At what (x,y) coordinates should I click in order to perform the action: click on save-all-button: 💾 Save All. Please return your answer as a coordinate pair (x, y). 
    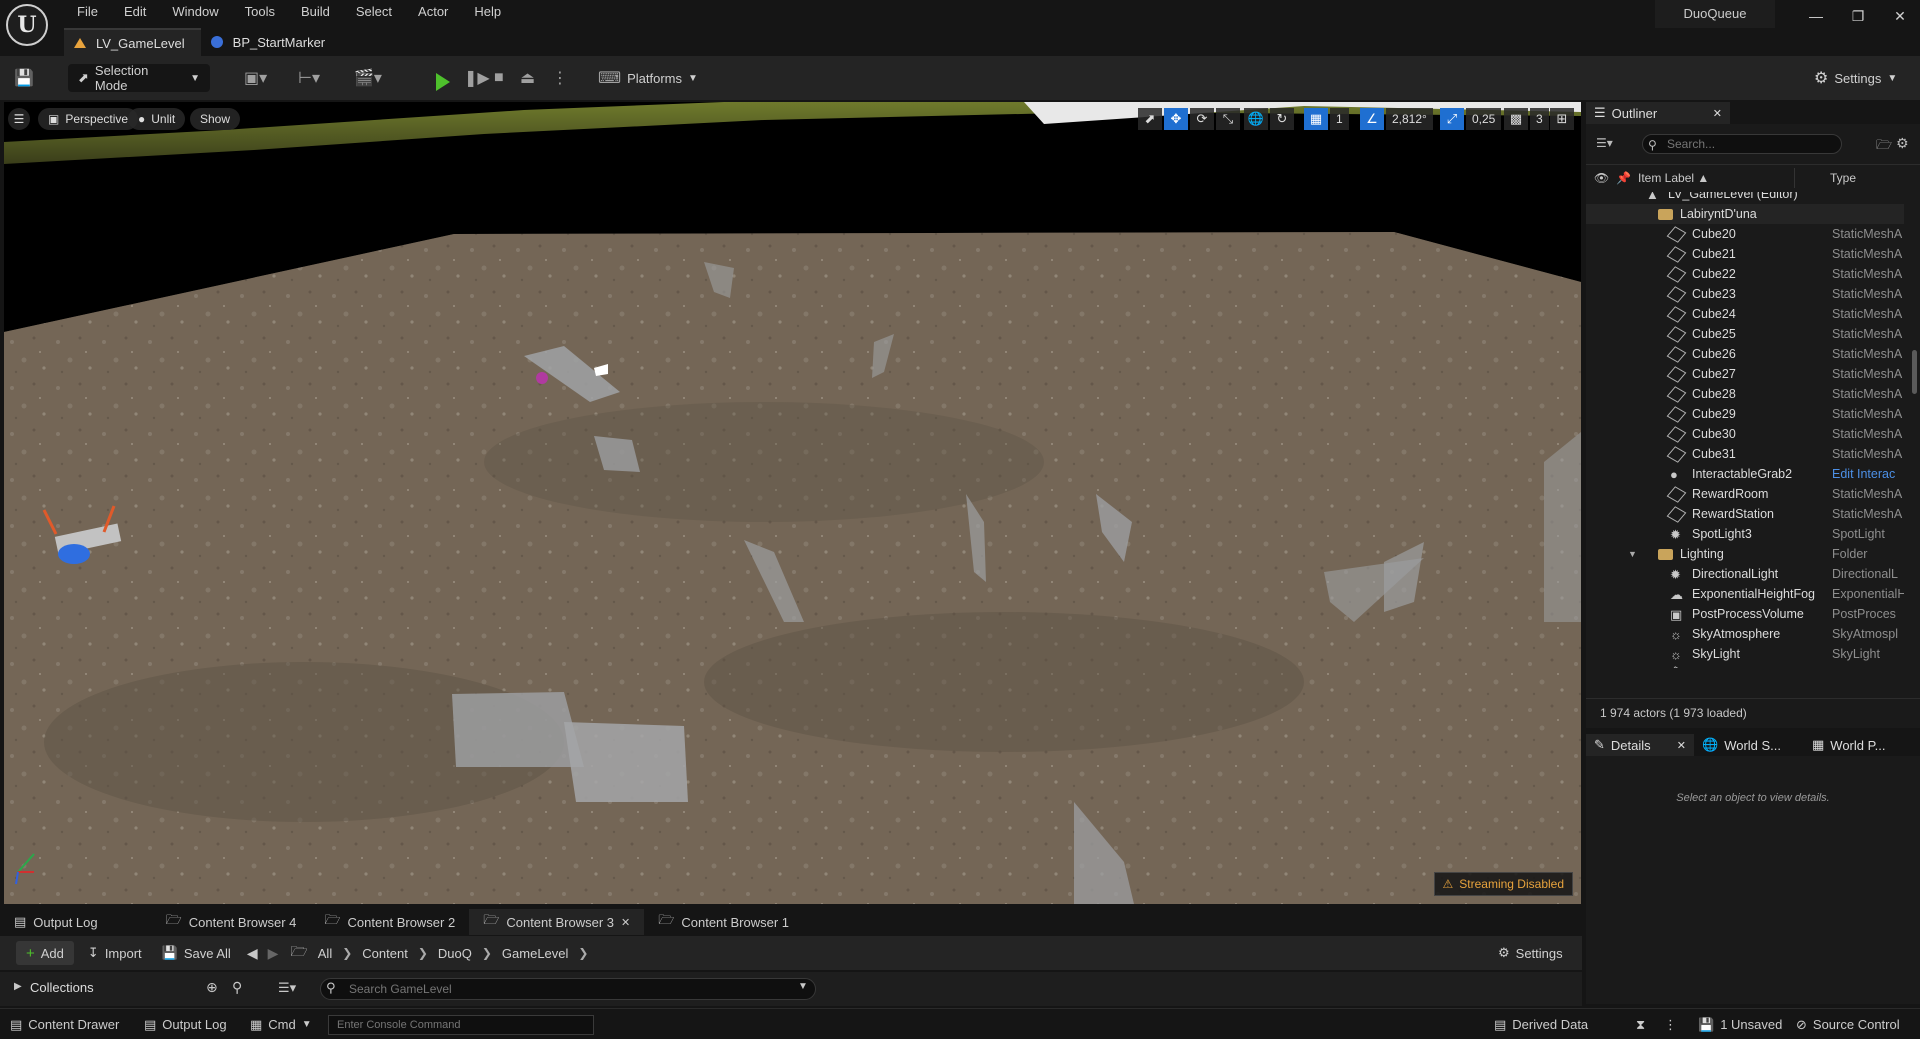
    Looking at the image, I should click on (196, 953).